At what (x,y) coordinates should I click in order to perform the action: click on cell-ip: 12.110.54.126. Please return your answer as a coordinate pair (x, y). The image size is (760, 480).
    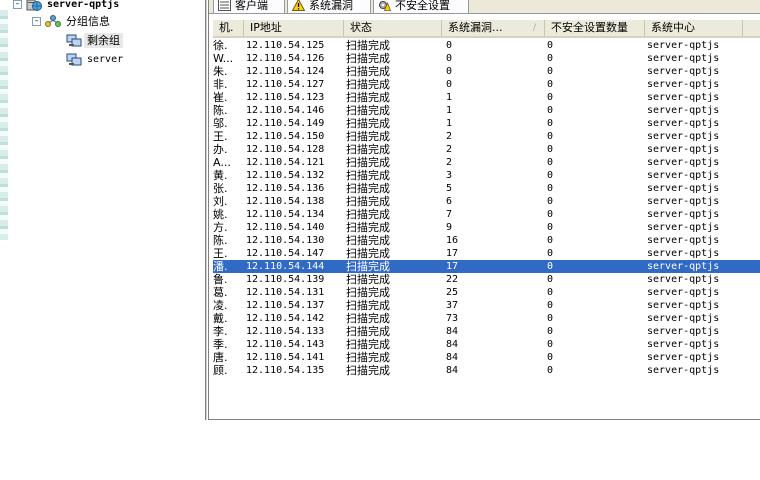
    Looking at the image, I should click on (285, 58).